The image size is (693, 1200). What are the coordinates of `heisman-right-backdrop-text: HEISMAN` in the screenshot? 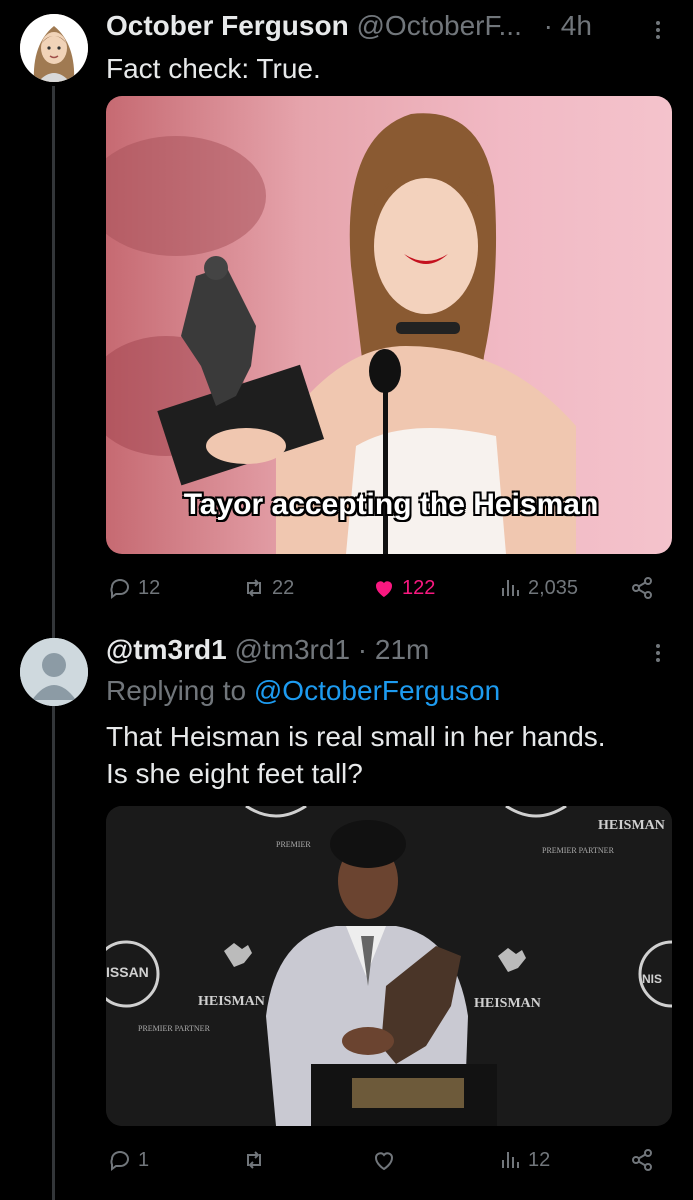 It's located at (507, 1003).